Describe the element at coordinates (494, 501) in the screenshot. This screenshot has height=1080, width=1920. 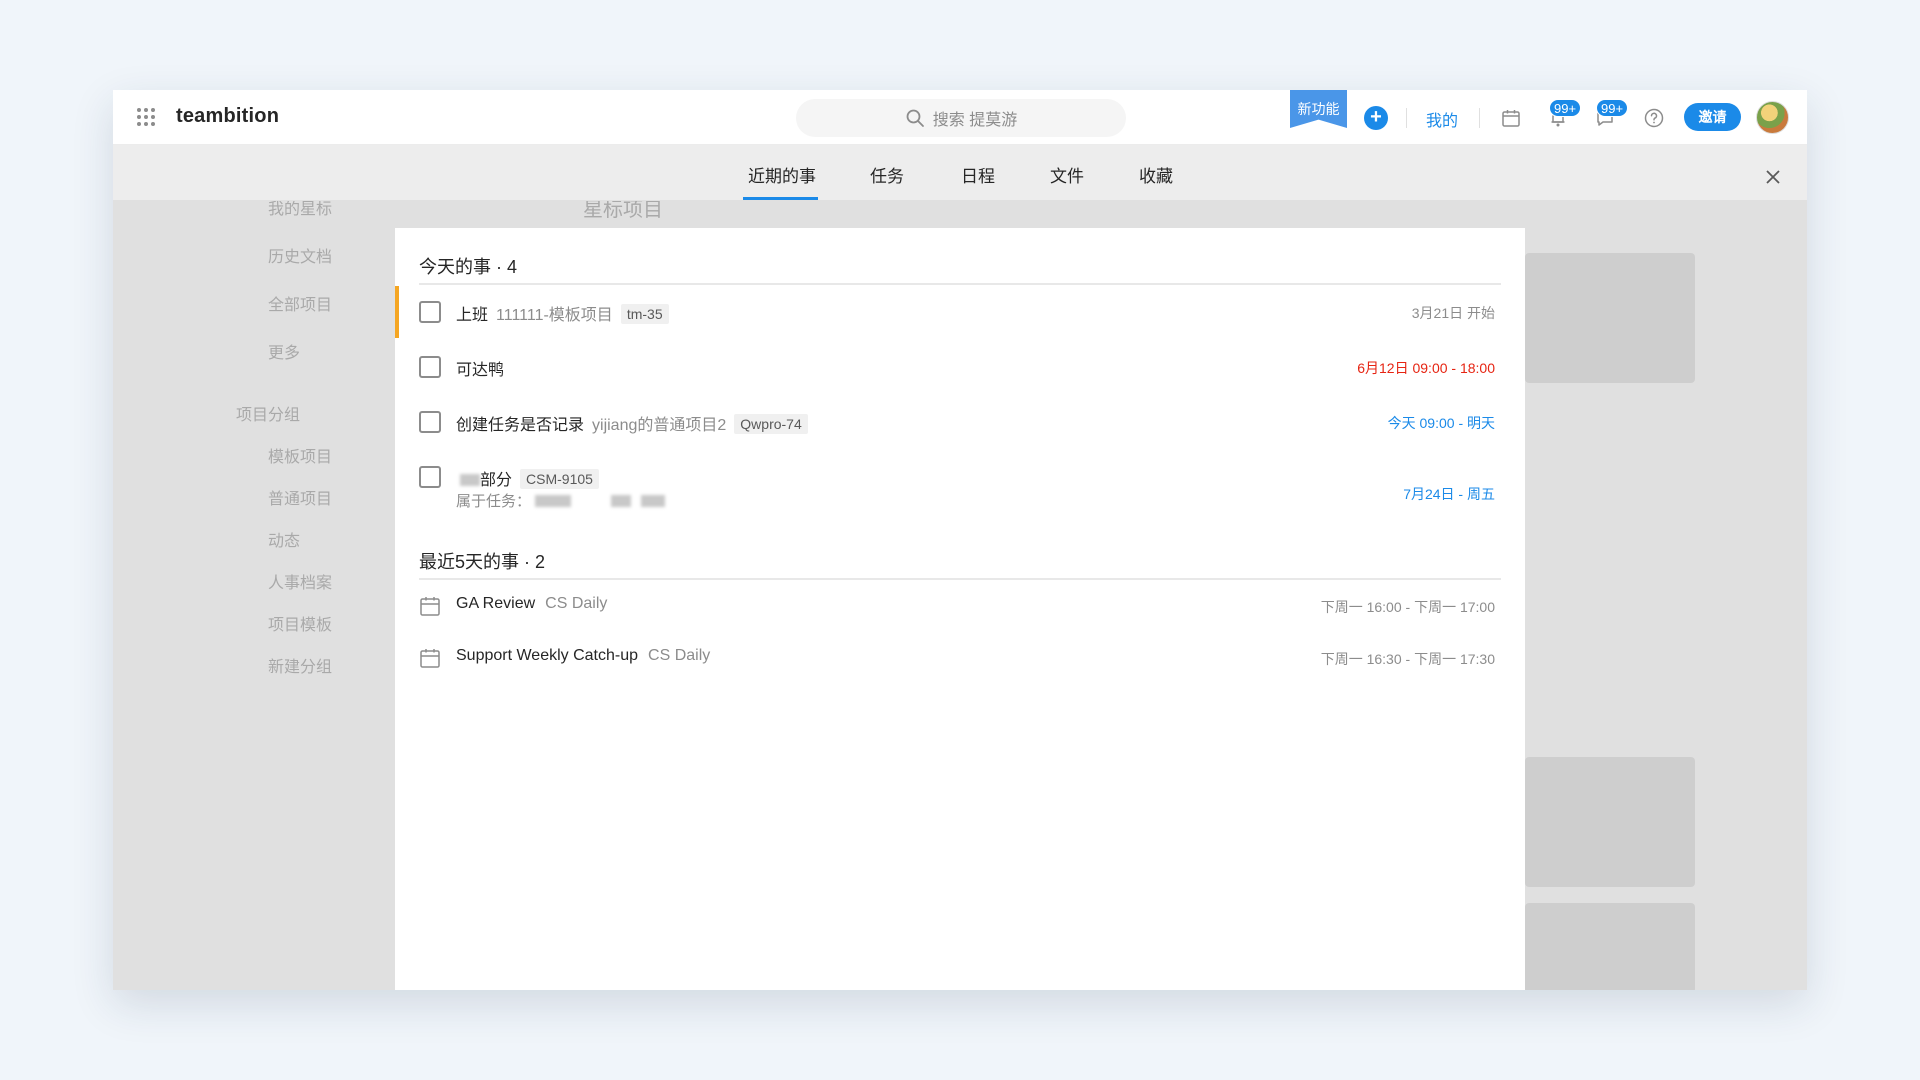
I see `parent-task-label: 属于任务：` at that location.